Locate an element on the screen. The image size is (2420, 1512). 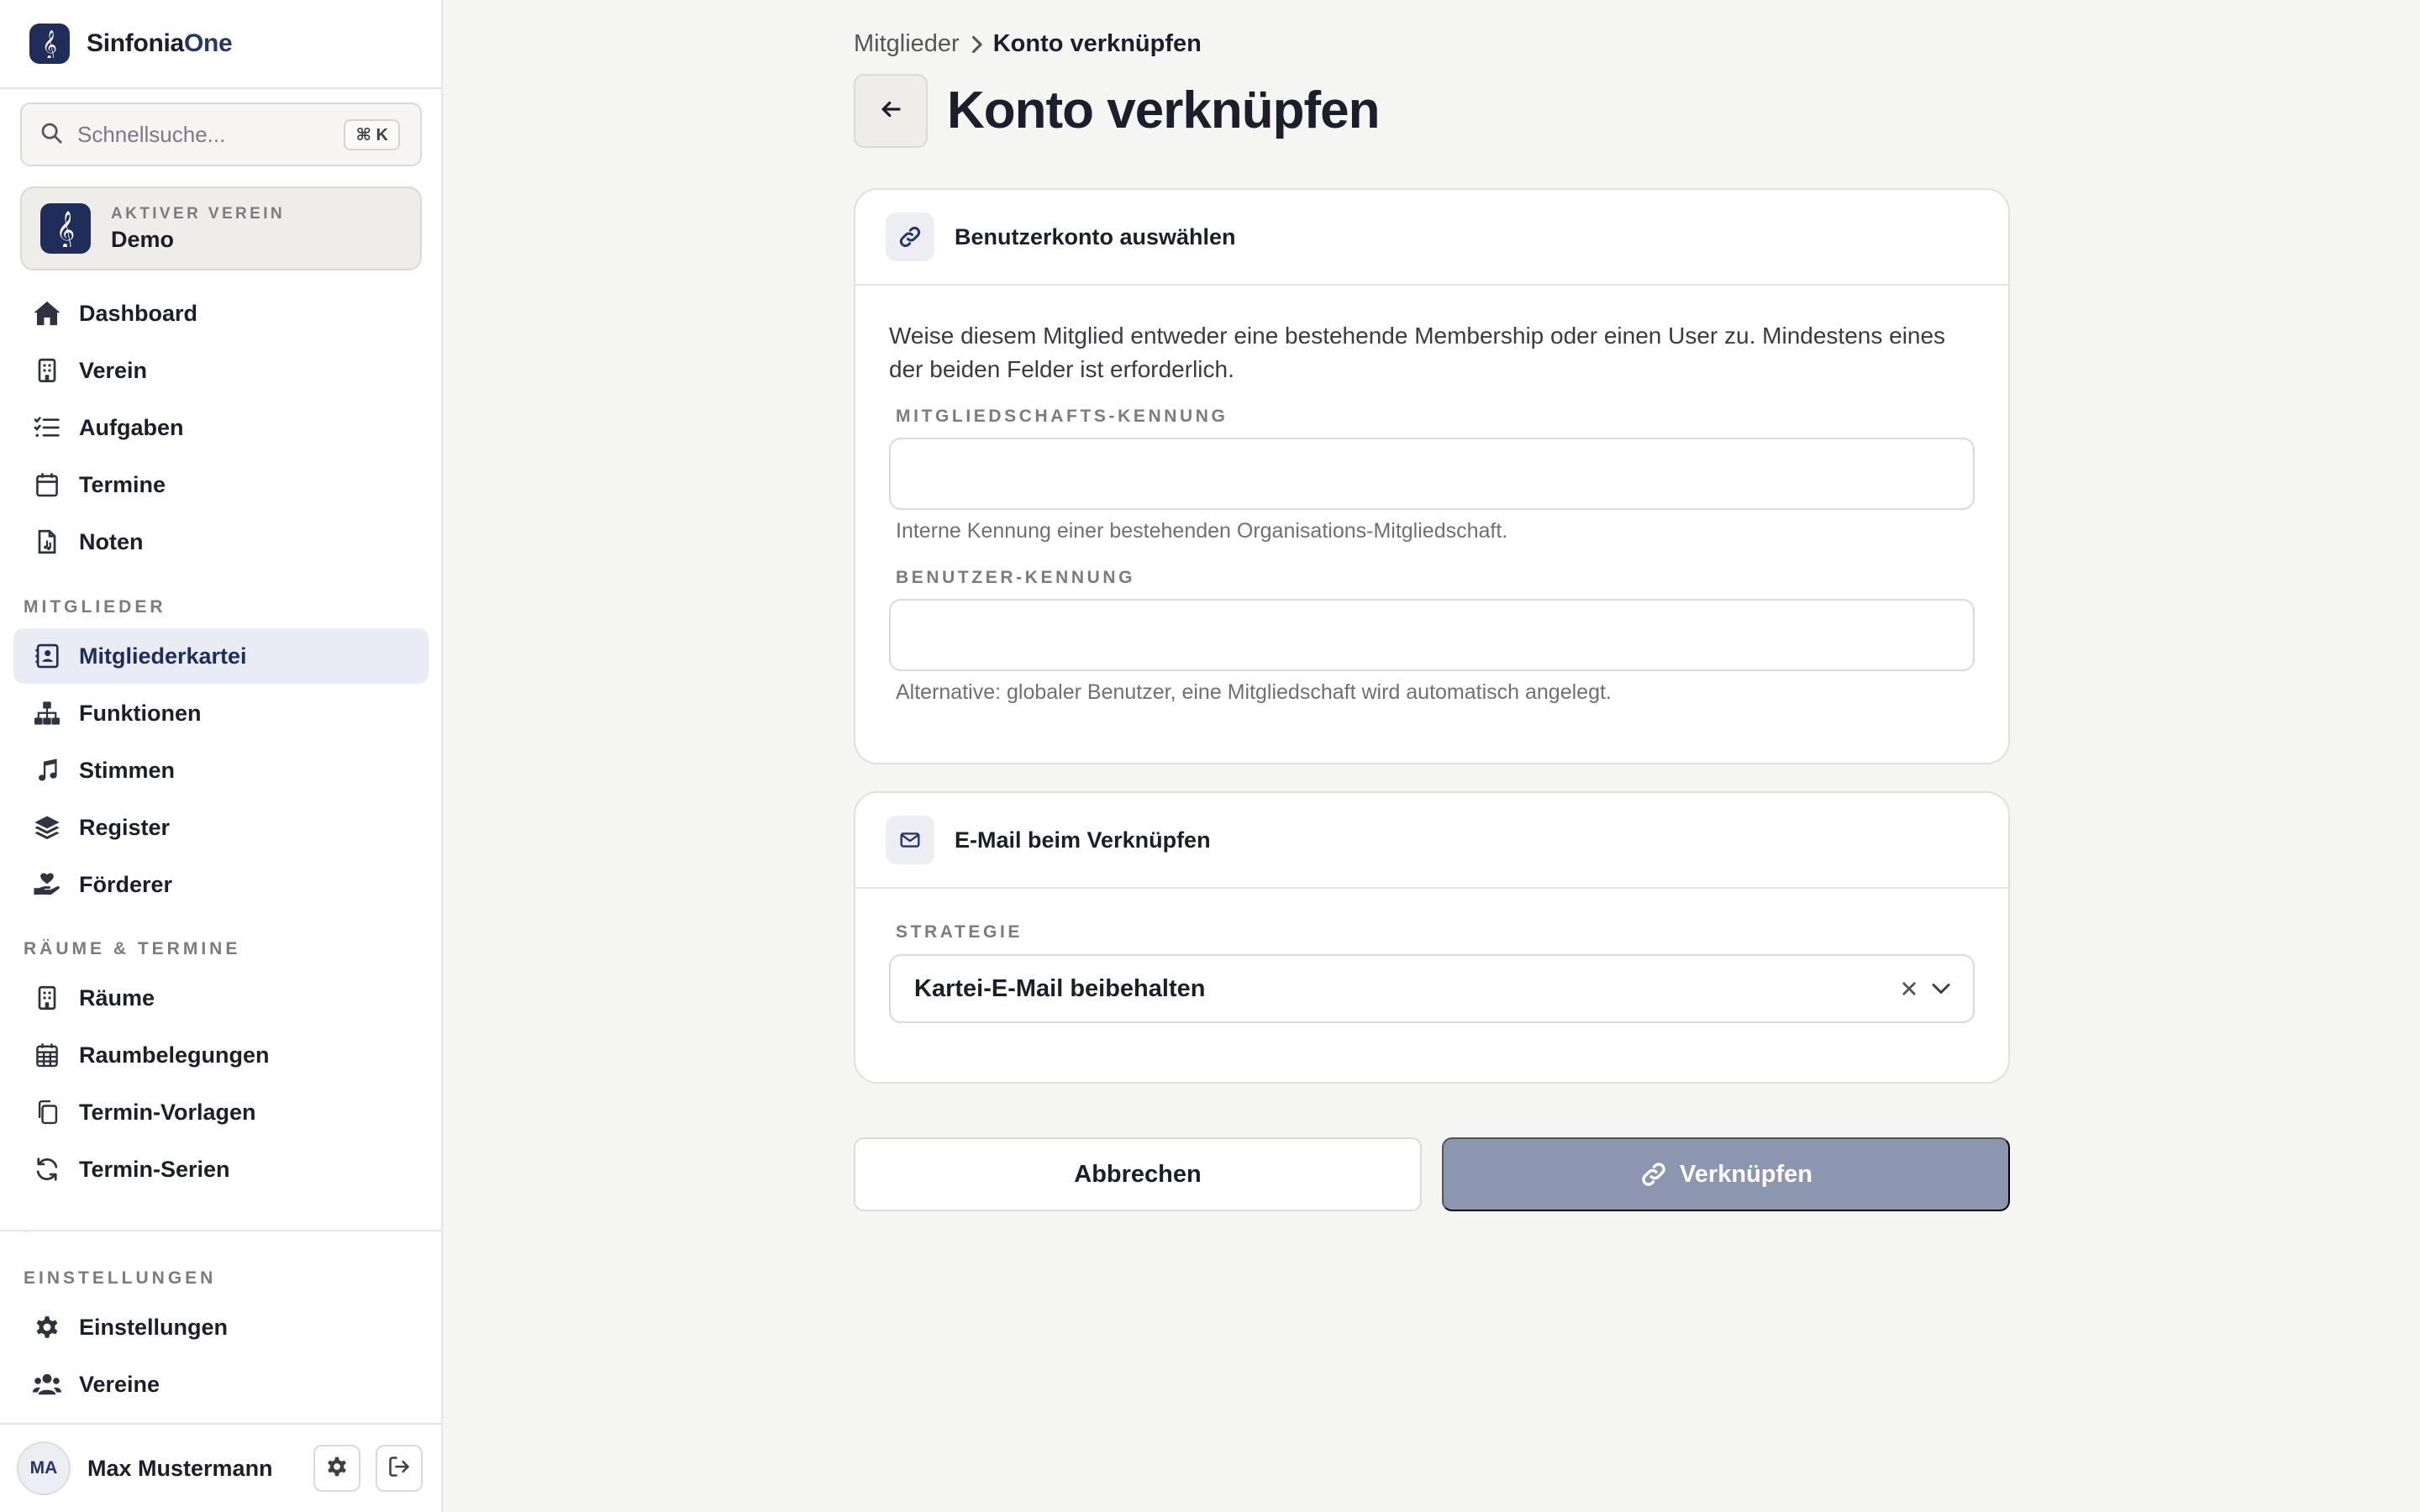
nav-item-noten: Noten is located at coordinates (221, 542).